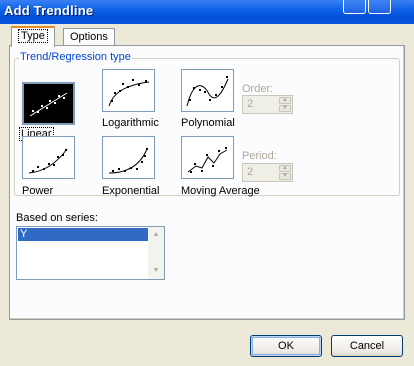 Image resolution: width=414 pixels, height=366 pixels. I want to click on moving-average-label: Moving Average, so click(220, 191).